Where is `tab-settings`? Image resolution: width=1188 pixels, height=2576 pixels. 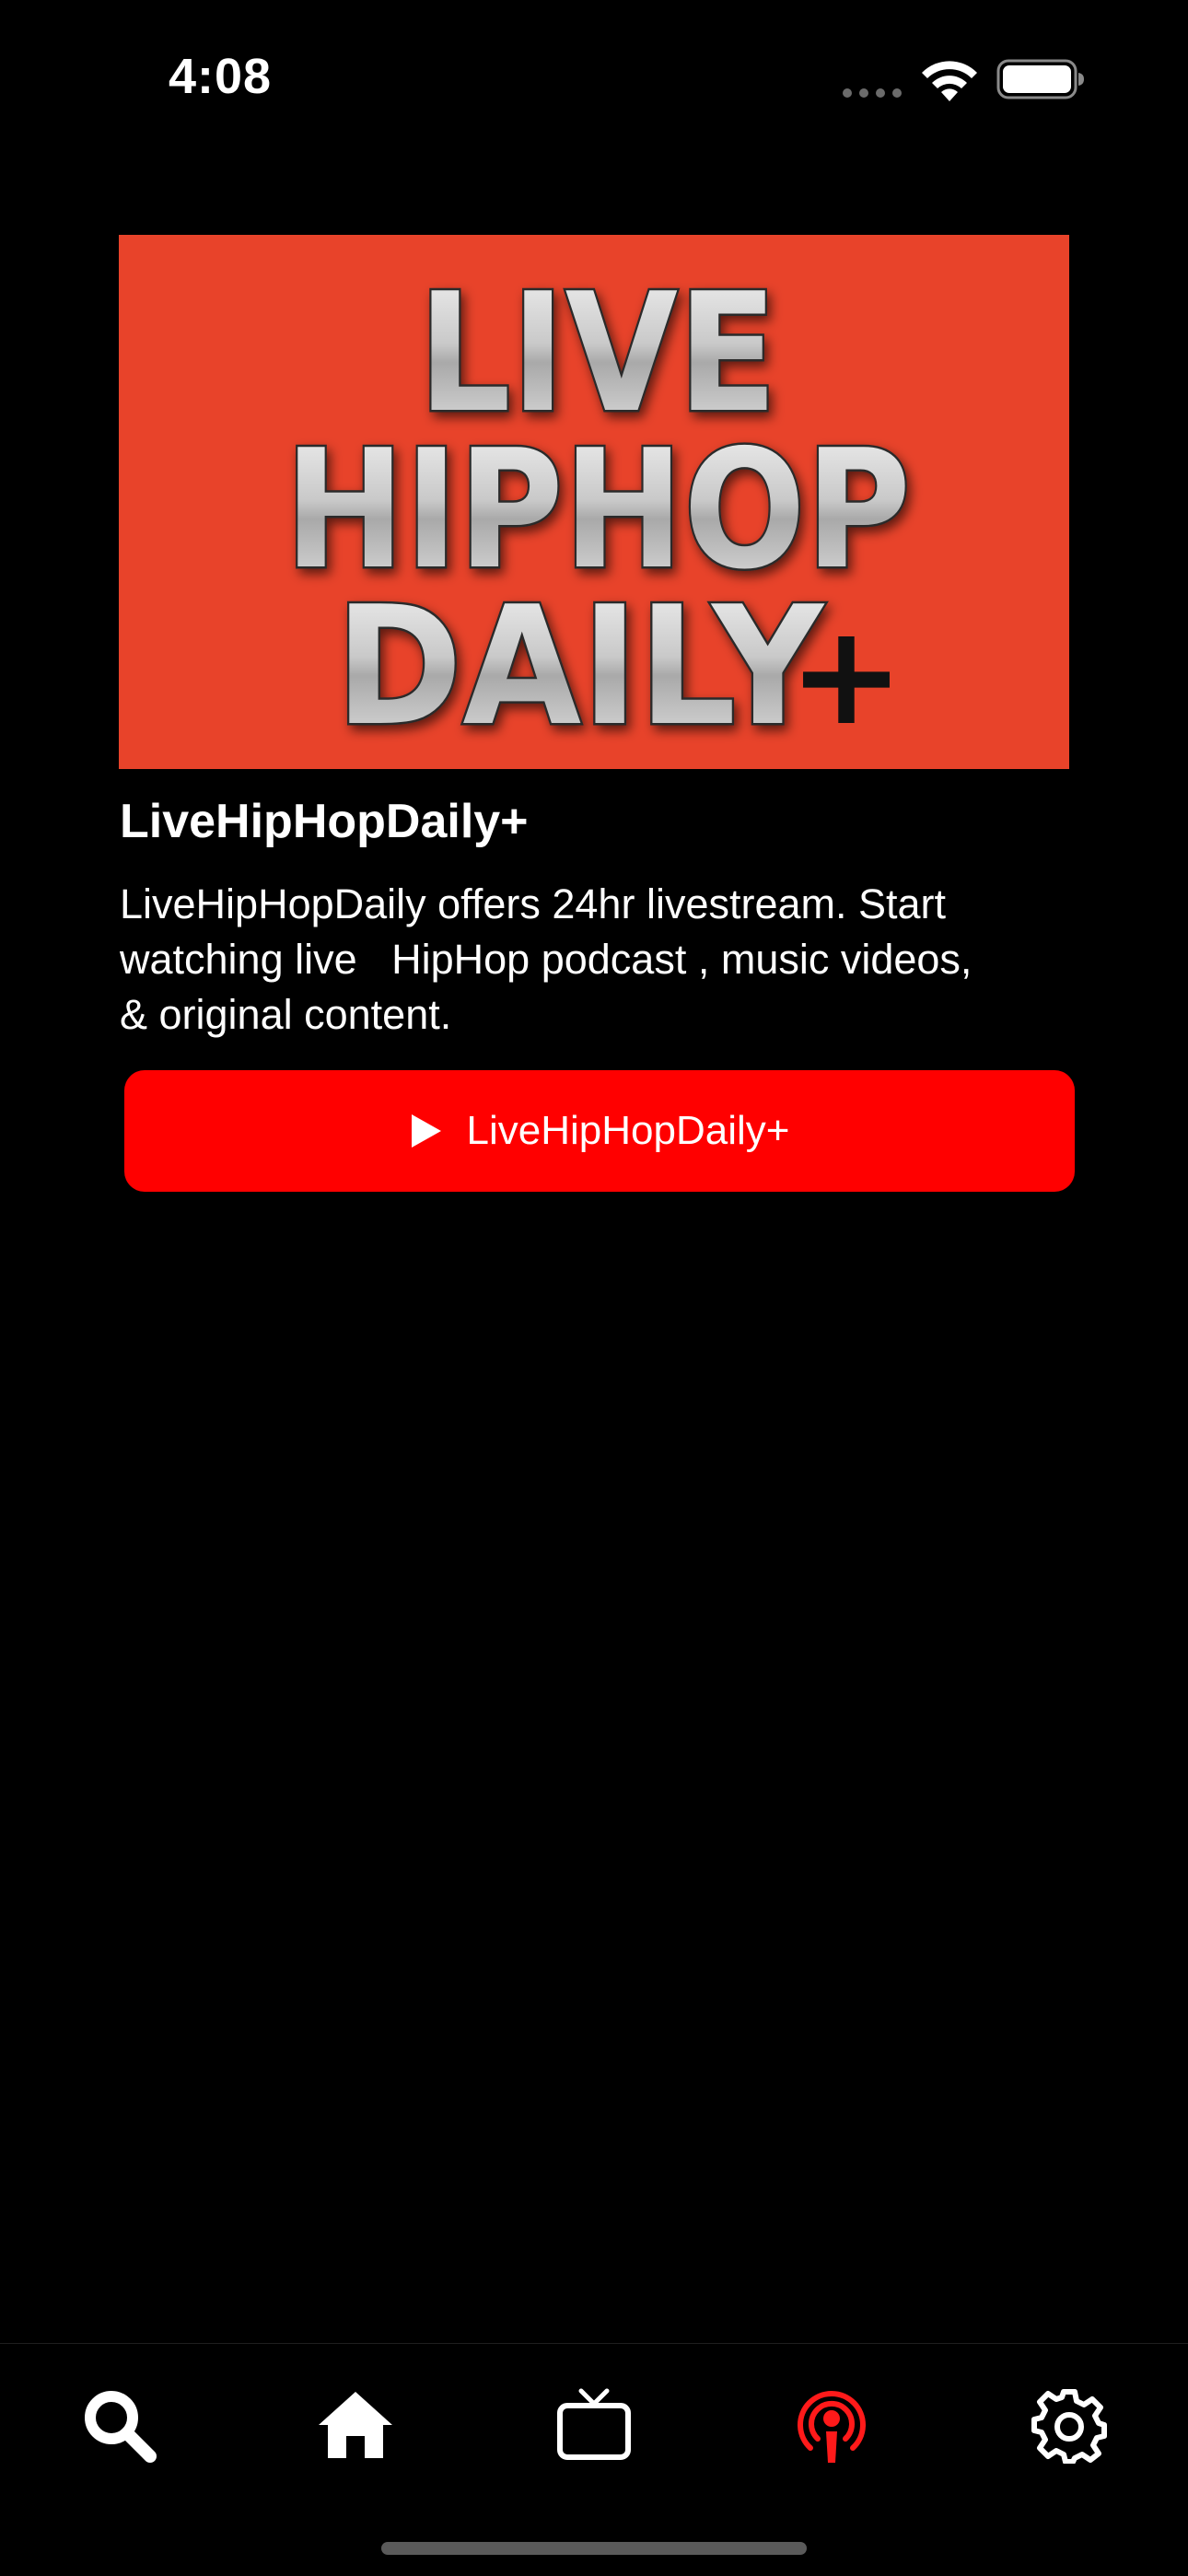 tab-settings is located at coordinates (1069, 2425).